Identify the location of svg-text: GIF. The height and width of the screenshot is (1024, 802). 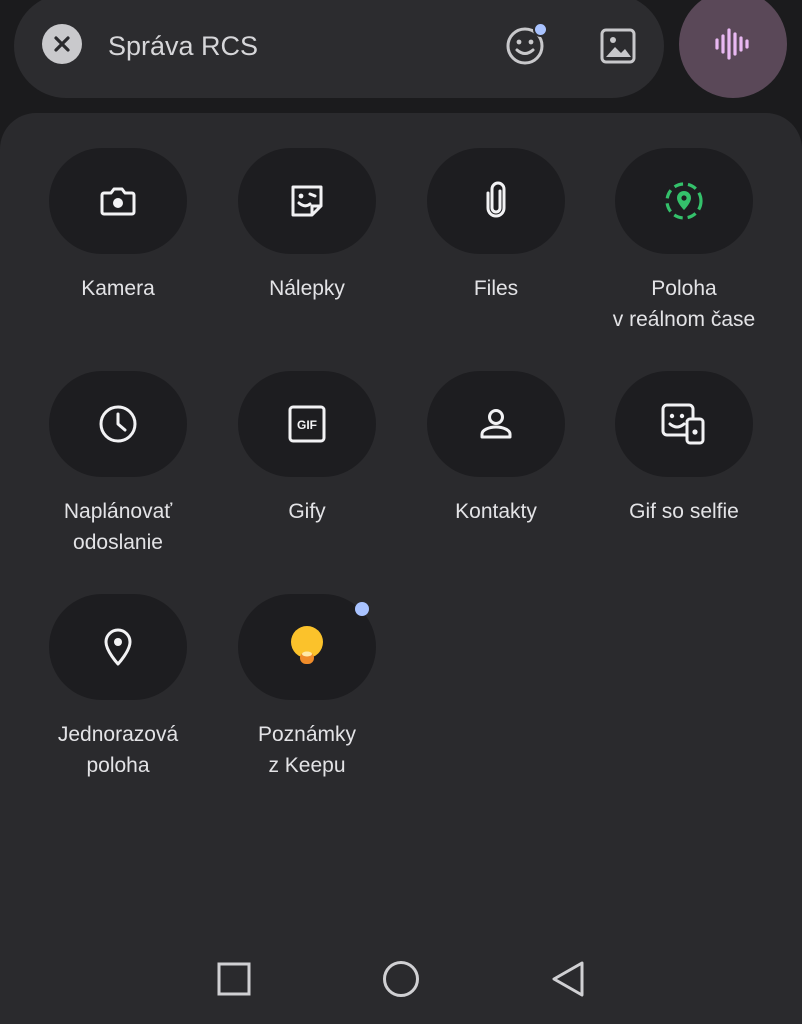
(307, 425).